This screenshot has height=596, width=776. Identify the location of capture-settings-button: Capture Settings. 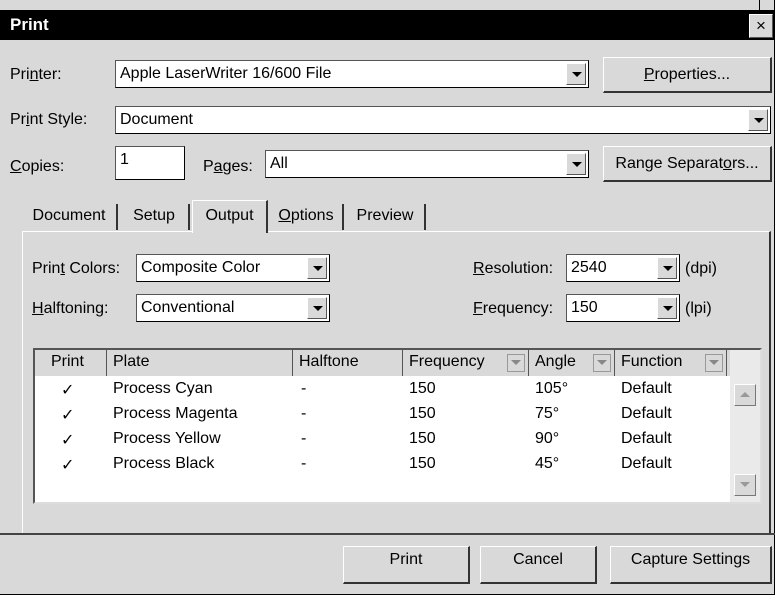
(691, 565).